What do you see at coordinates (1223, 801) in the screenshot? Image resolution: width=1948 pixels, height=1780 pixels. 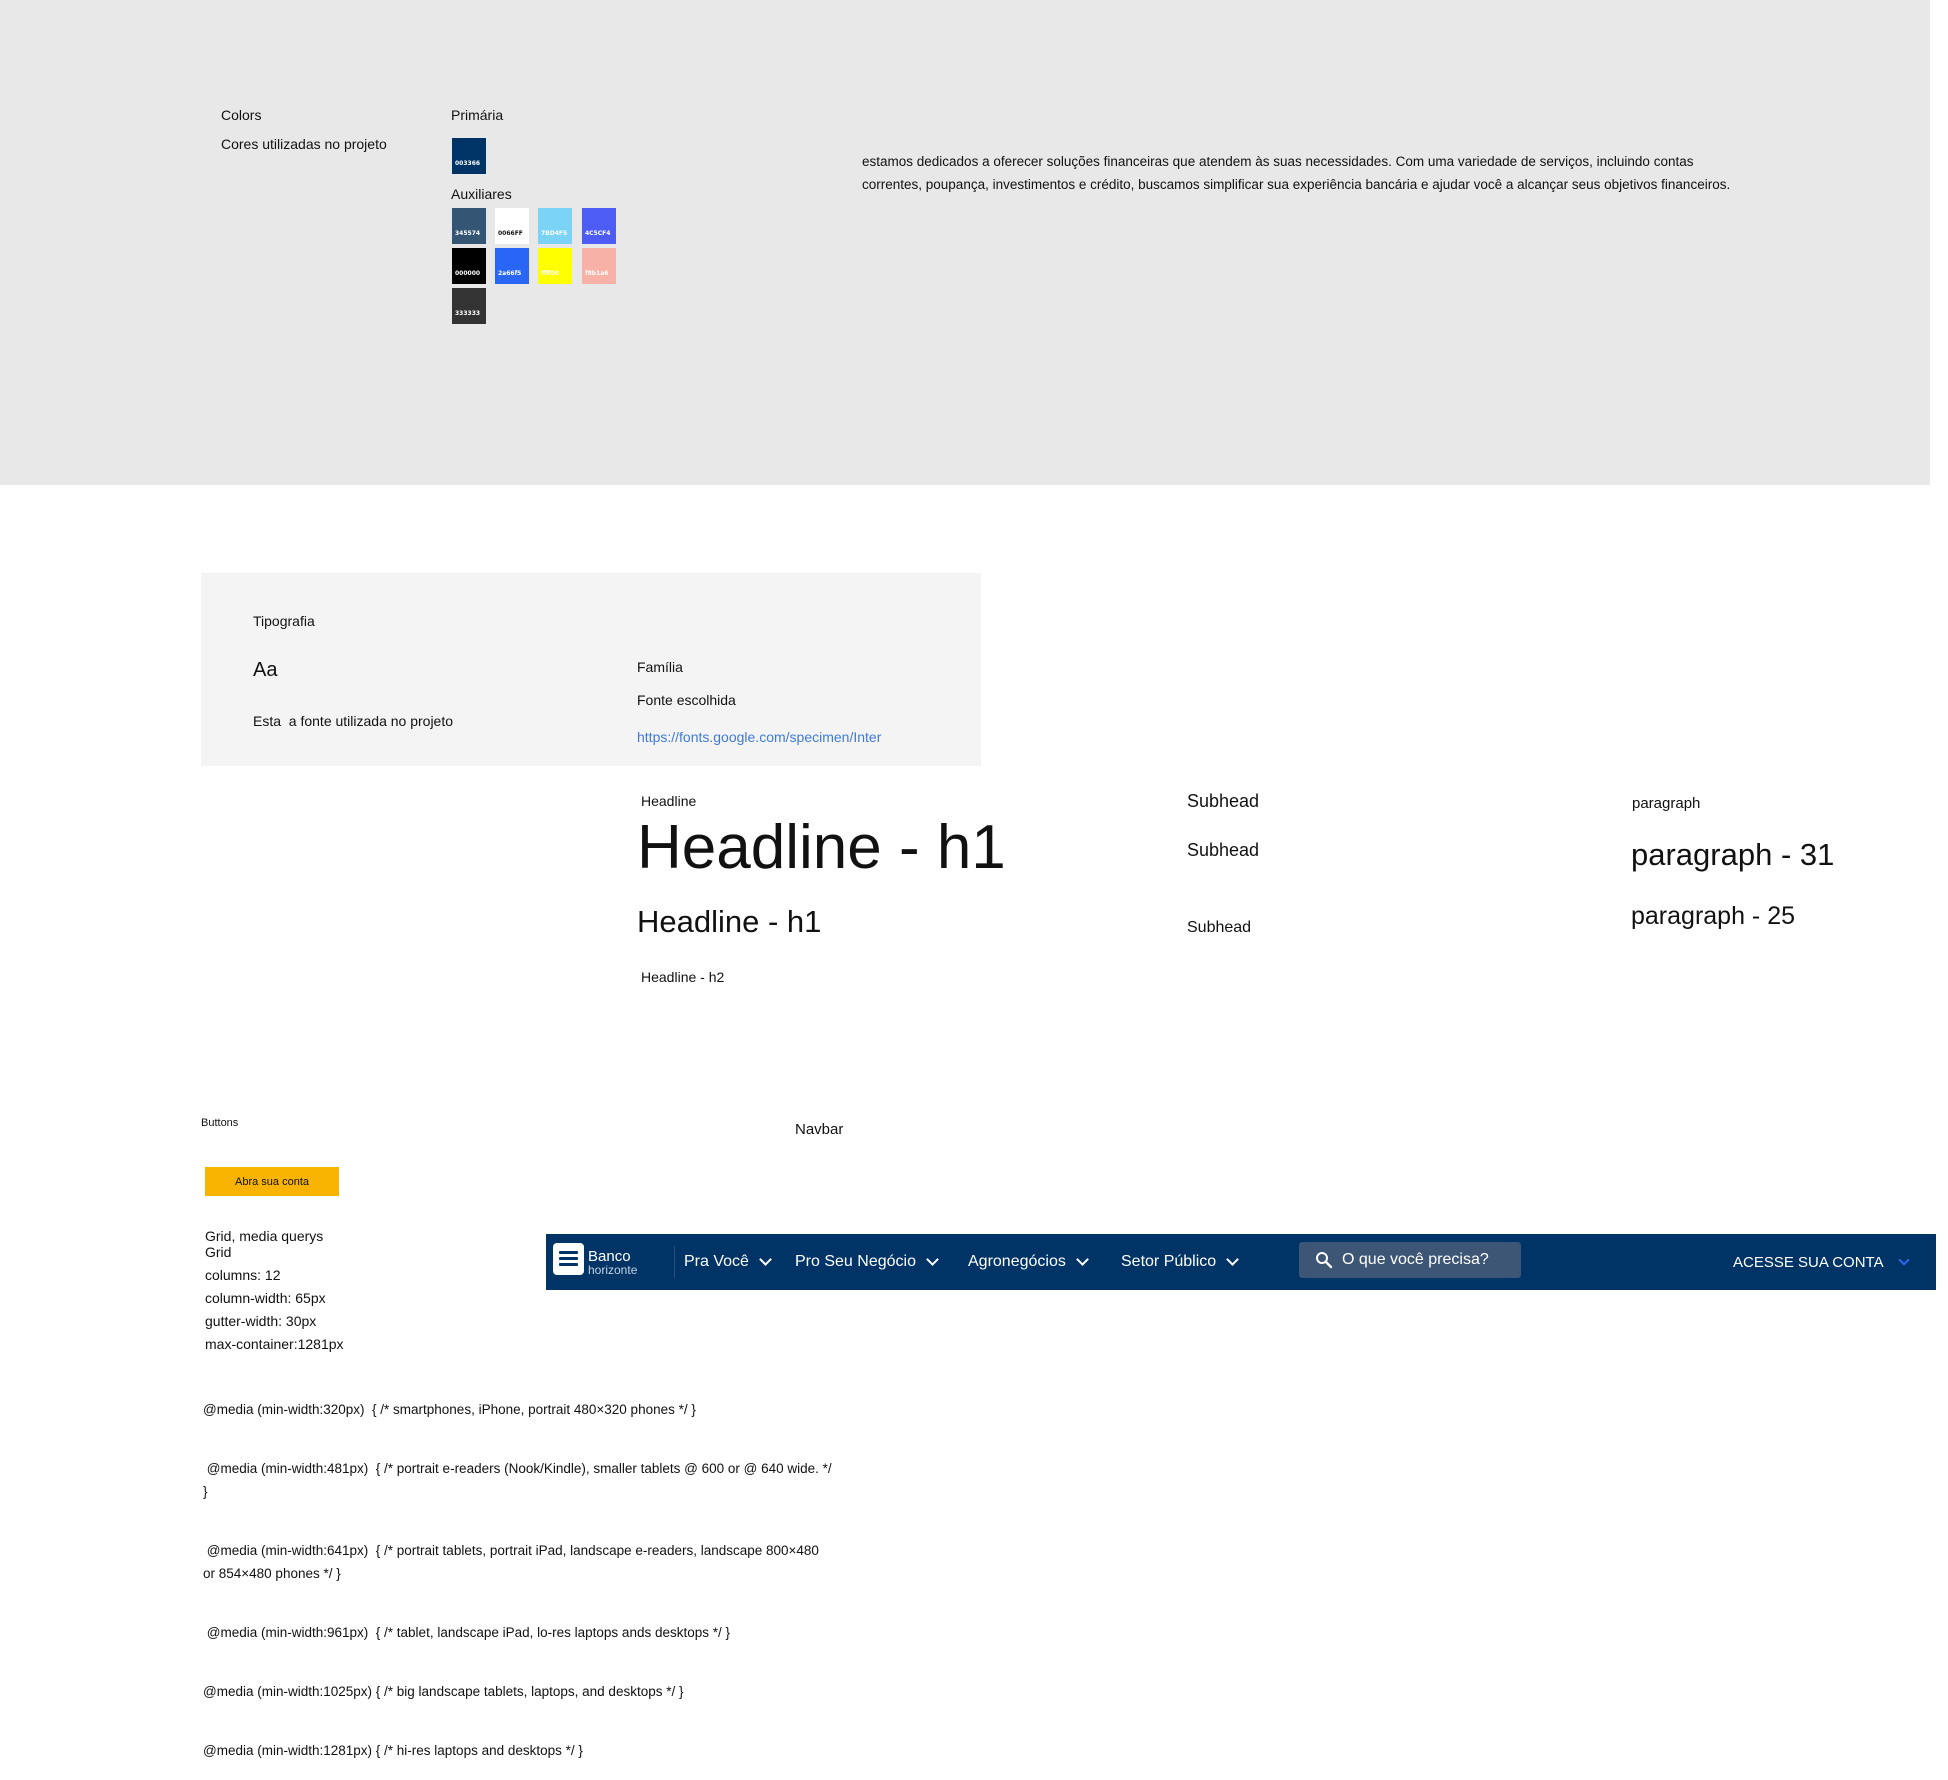 I see `subhead-label: Subhead` at bounding box center [1223, 801].